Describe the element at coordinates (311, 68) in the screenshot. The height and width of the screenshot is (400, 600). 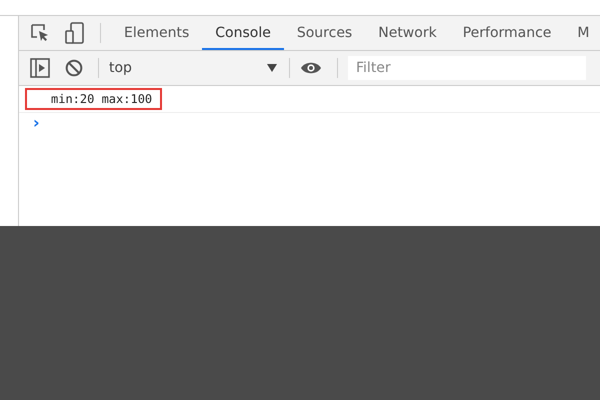
I see `eye-icon` at that location.